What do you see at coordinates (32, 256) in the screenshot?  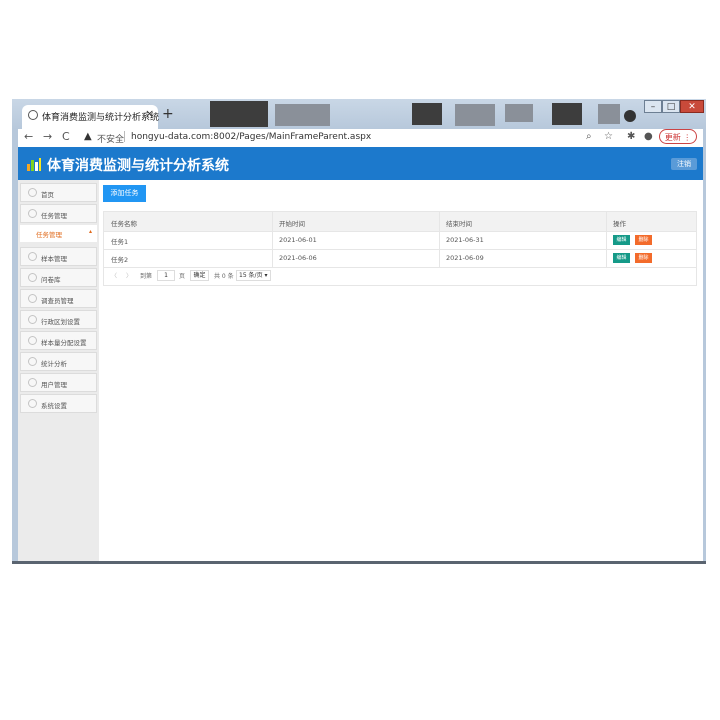 I see `sample-icon` at bounding box center [32, 256].